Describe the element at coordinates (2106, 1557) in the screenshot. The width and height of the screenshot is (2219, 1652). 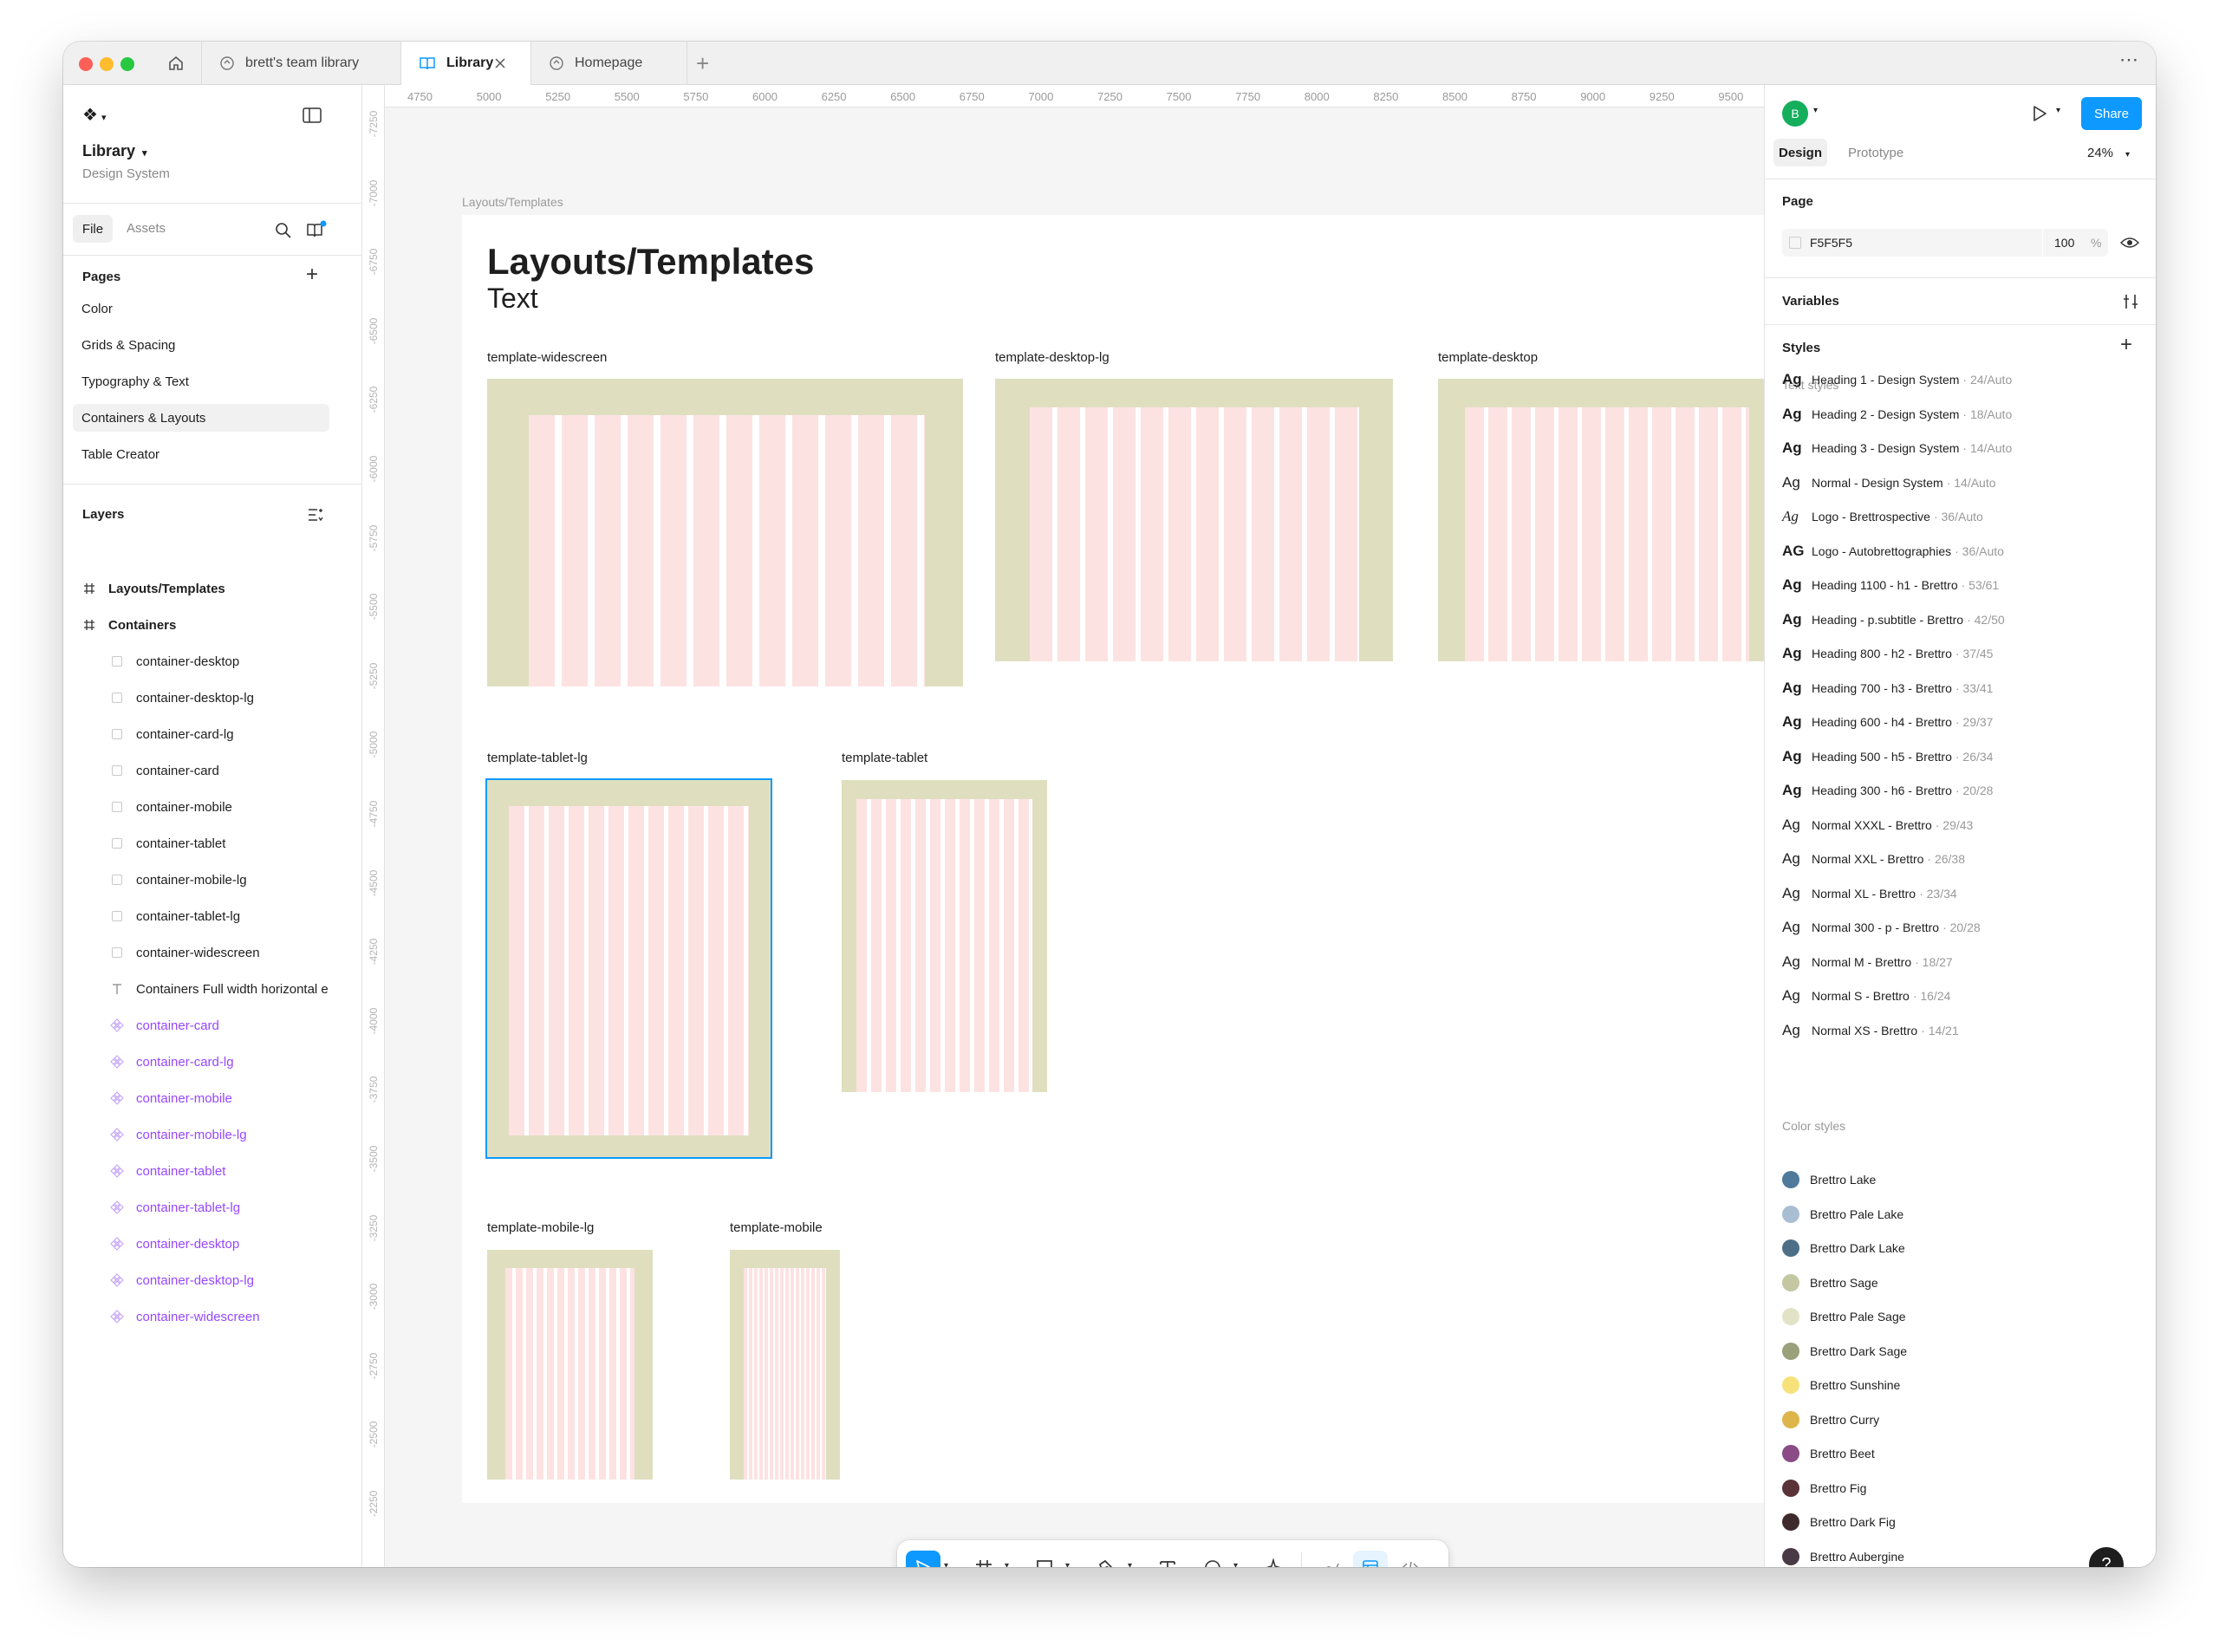
I see `help-button: ?` at that location.